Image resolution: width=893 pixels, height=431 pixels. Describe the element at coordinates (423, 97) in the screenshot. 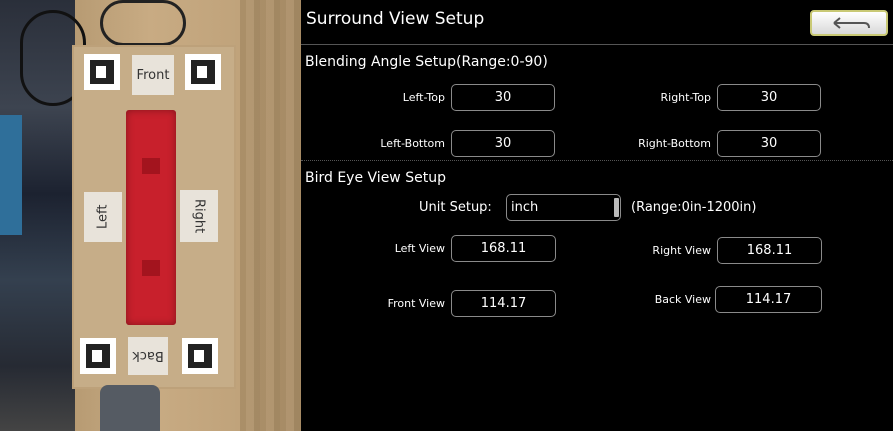

I see `left-top-label: Left-Top` at that location.